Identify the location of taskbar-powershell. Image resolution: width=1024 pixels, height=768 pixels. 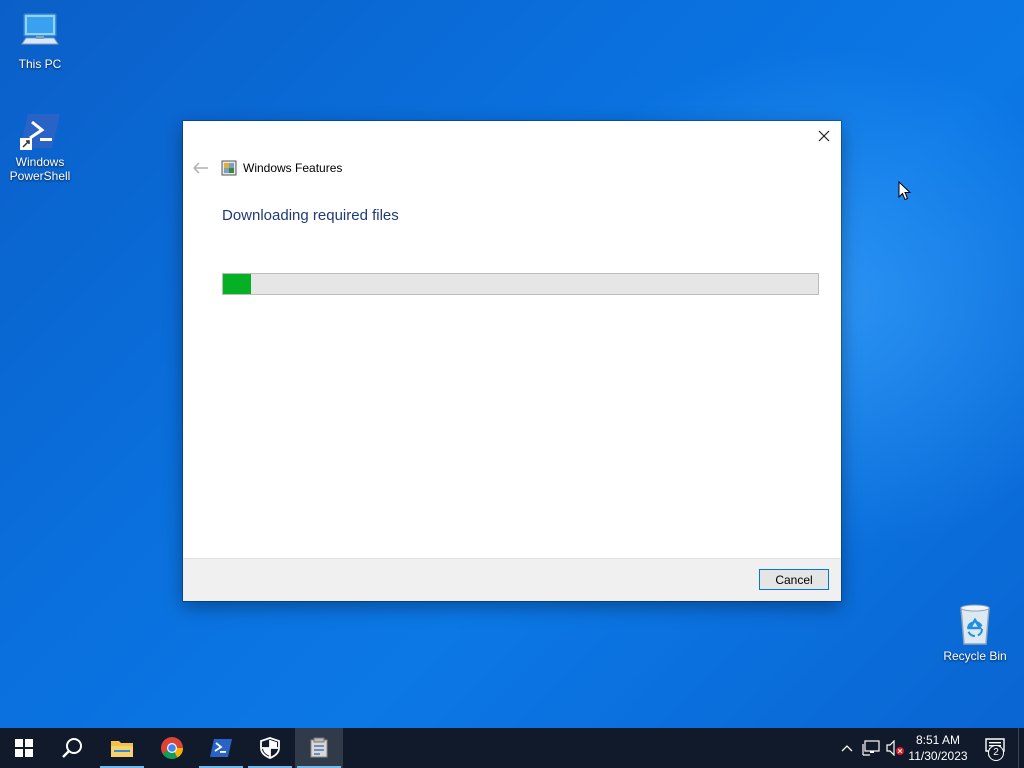
(221, 748).